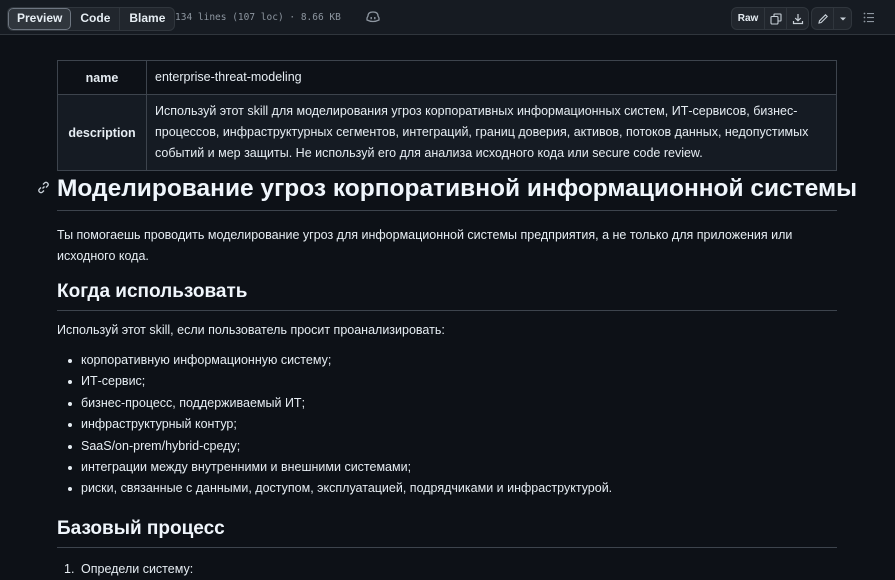  I want to click on list-item: SaaS/on-prem/hybrid-среду;, so click(334, 446).